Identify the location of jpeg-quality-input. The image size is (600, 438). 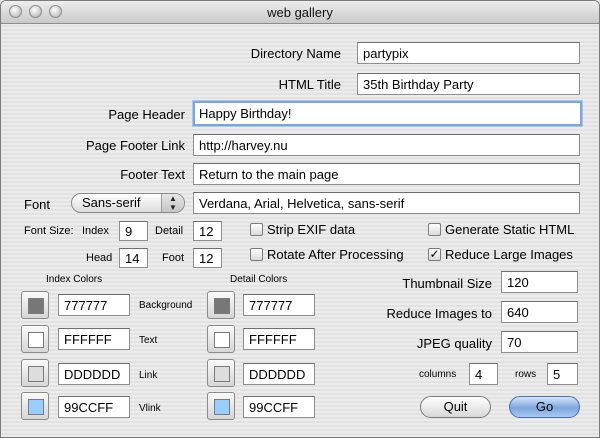
(539, 342).